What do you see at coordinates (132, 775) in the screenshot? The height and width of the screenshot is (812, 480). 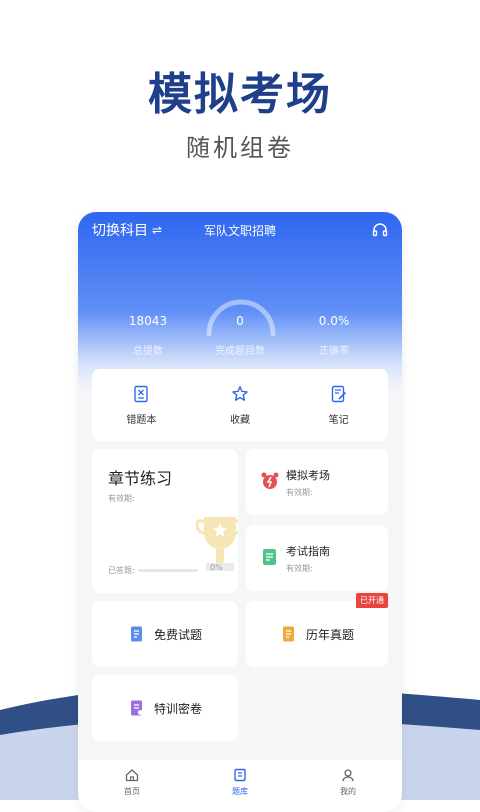 I see `home-icon` at bounding box center [132, 775].